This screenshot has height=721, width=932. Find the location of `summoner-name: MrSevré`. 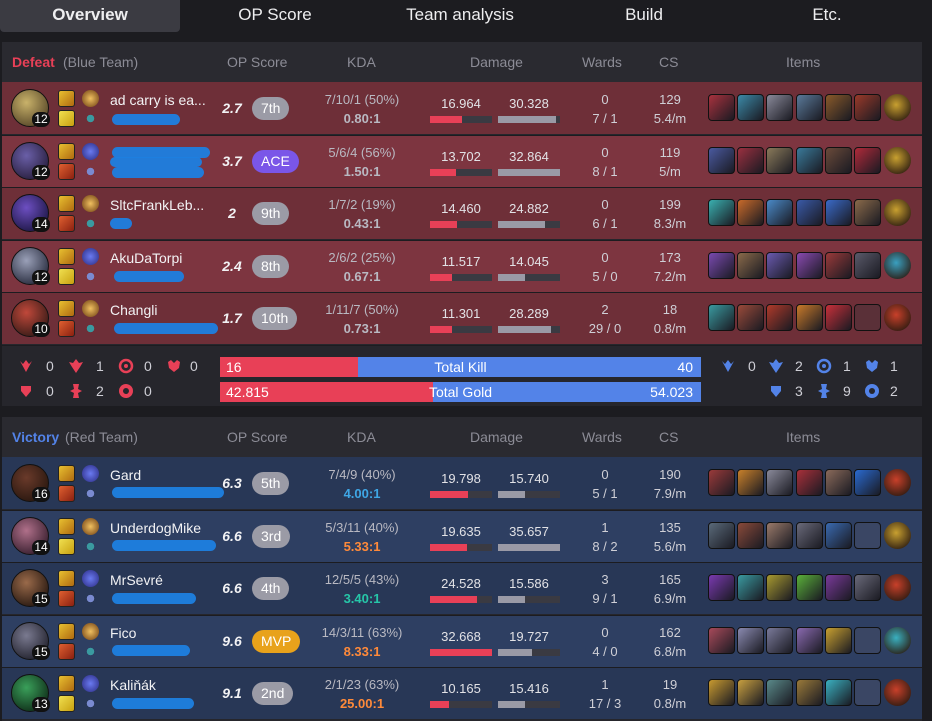

summoner-name: MrSevré is located at coordinates (136, 580).